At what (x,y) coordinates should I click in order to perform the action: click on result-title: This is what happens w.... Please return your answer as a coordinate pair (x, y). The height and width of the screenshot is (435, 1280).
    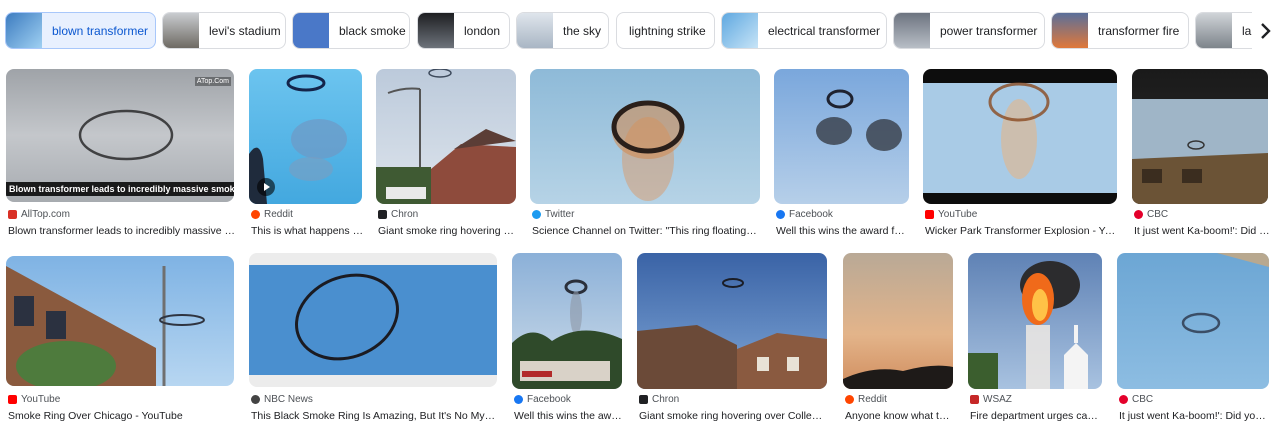
    Looking at the image, I should click on (307, 231).